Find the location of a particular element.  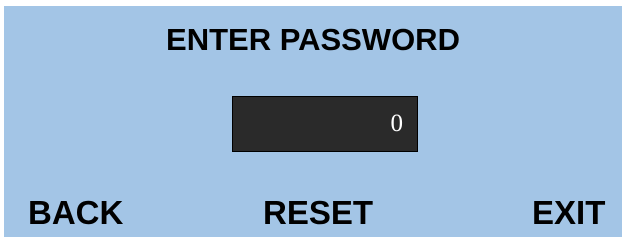

page-title: ENTER PASSWORD is located at coordinates (313, 39).